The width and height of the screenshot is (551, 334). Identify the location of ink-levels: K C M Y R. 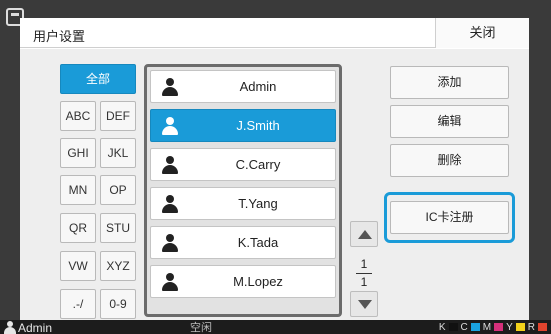
(492, 327).